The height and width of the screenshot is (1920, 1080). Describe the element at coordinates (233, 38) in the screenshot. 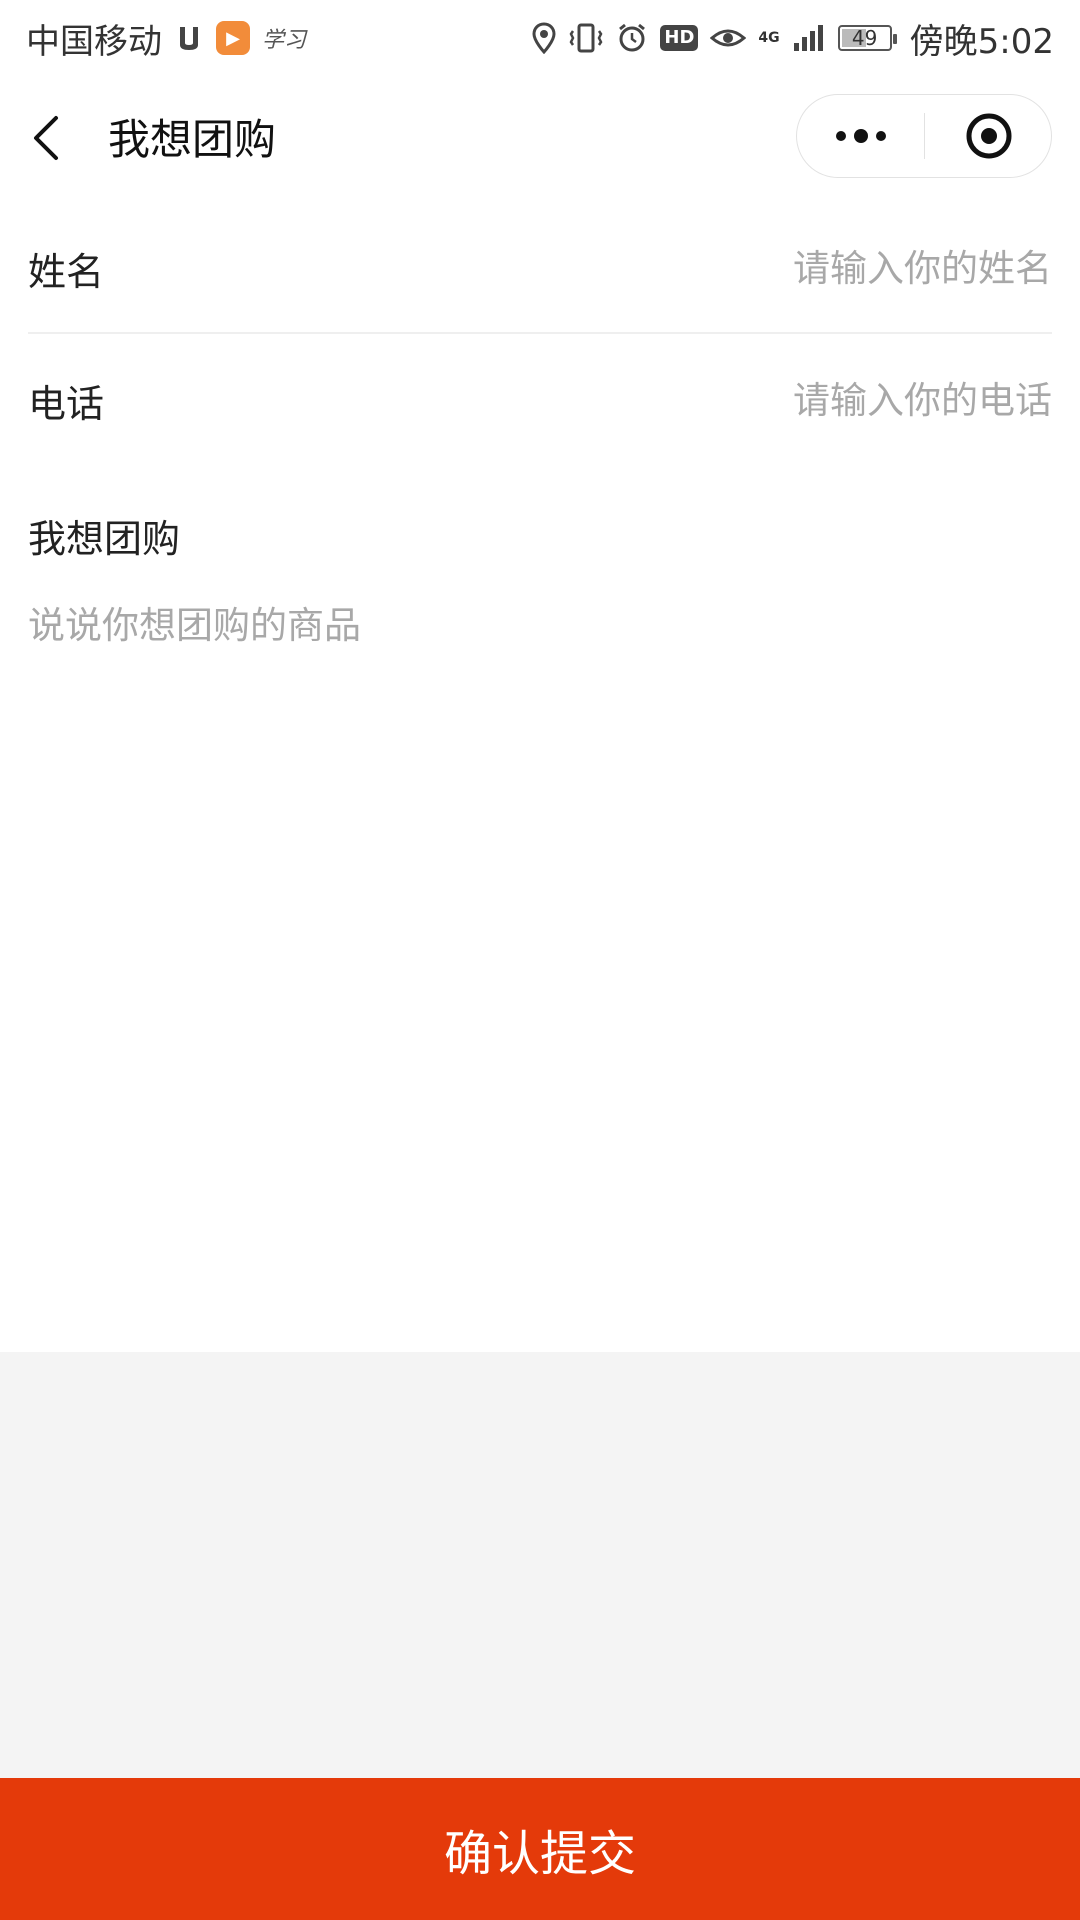

I see `video-app-icon: ▶` at that location.